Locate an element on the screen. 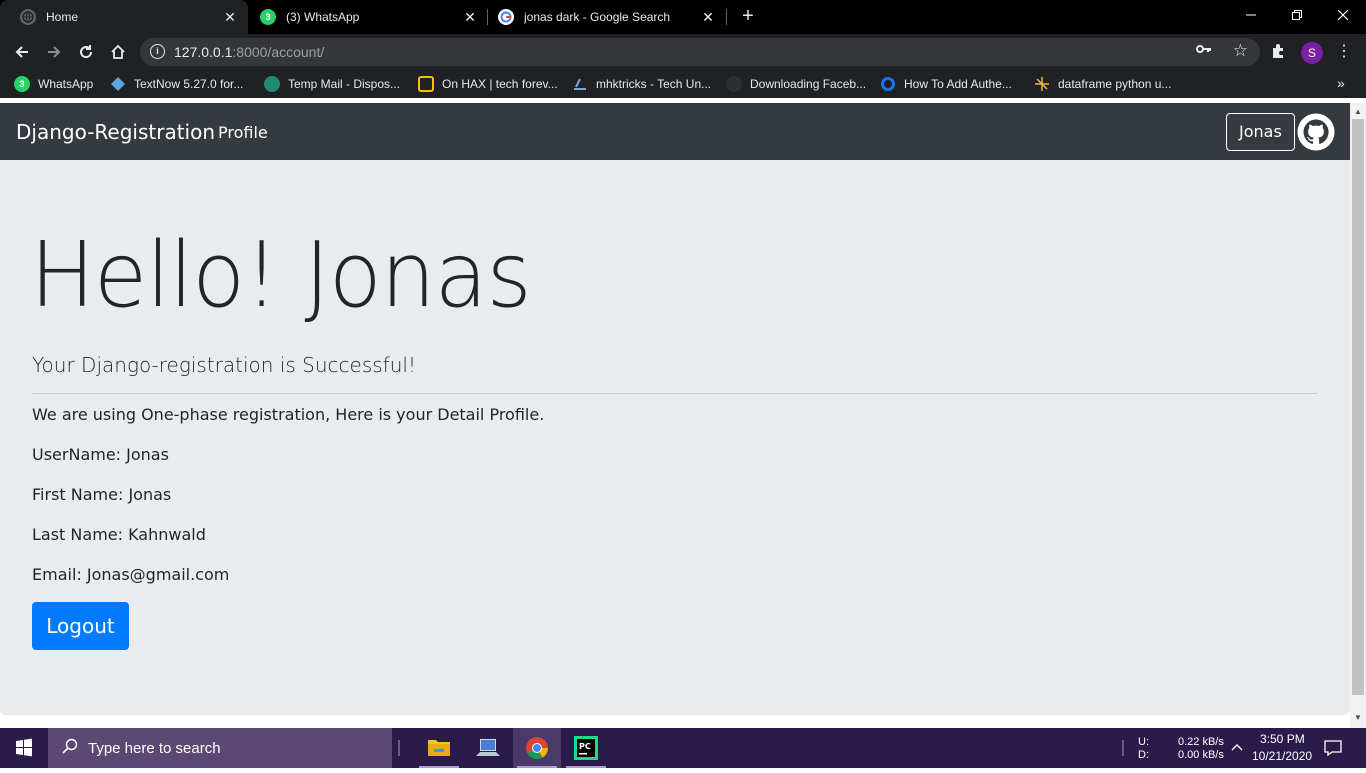 This screenshot has height=773, width=1366. profile-email: Email: Jonas@gmail.com is located at coordinates (131, 574).